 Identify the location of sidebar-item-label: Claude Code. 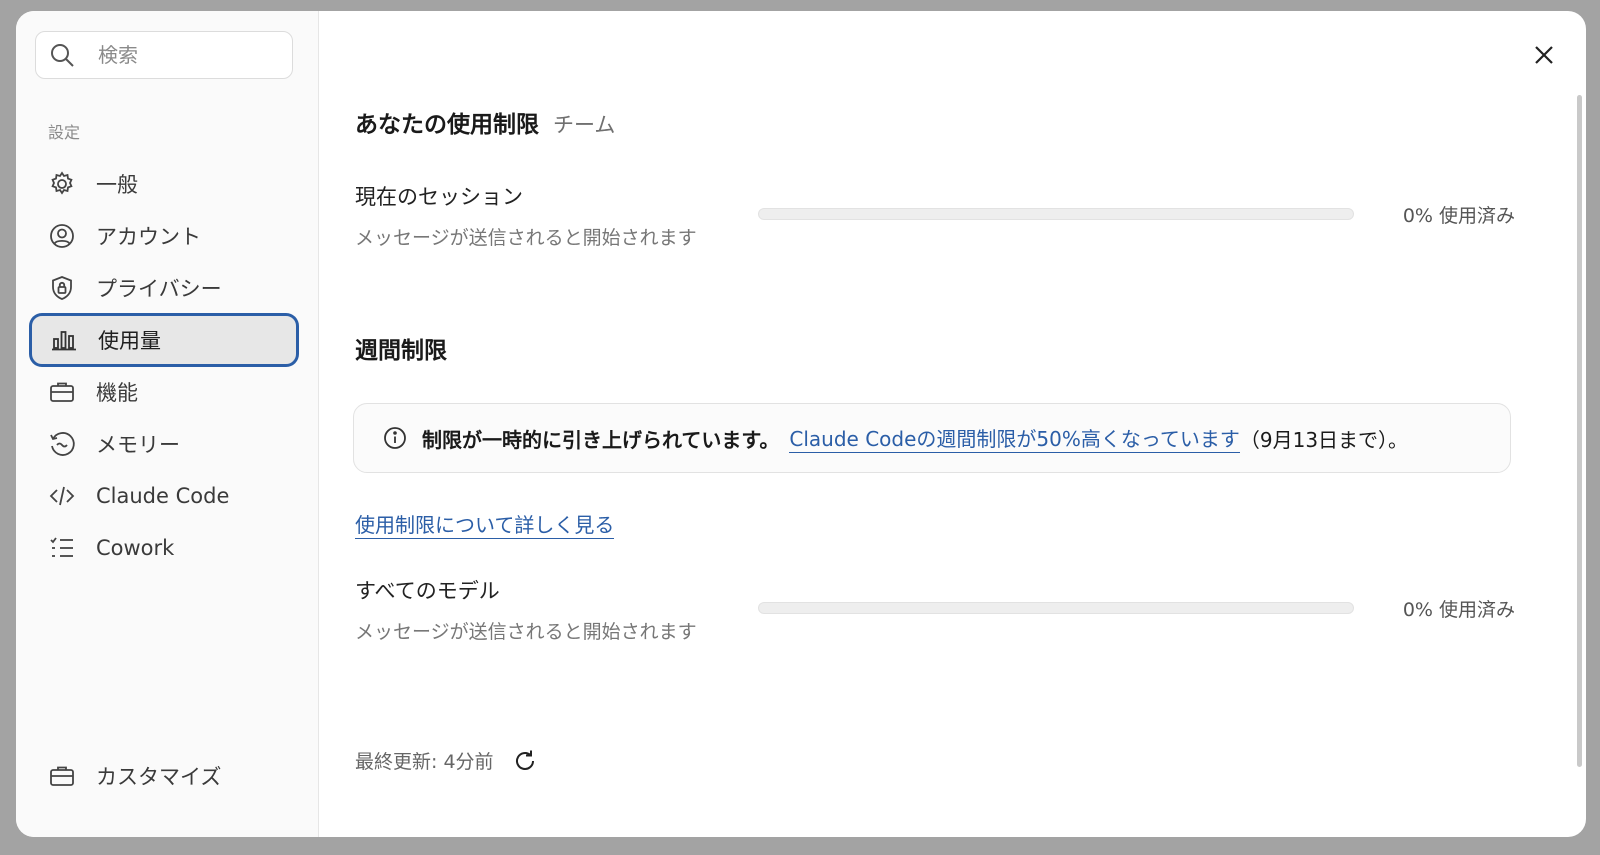
(163, 496).